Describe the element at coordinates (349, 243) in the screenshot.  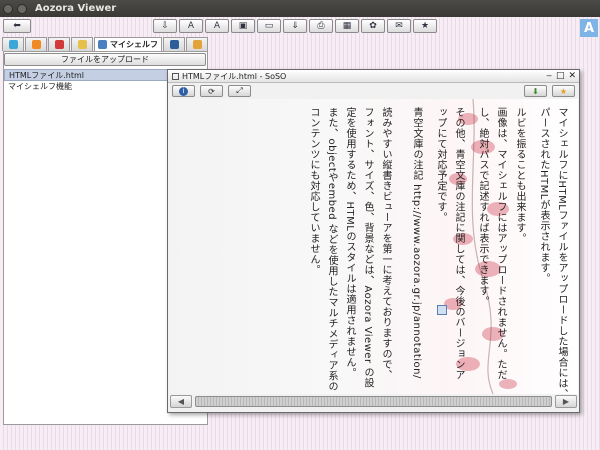
I see `text-column: 定を使用するため、HTMLのスタイルは適用されません。` at that location.